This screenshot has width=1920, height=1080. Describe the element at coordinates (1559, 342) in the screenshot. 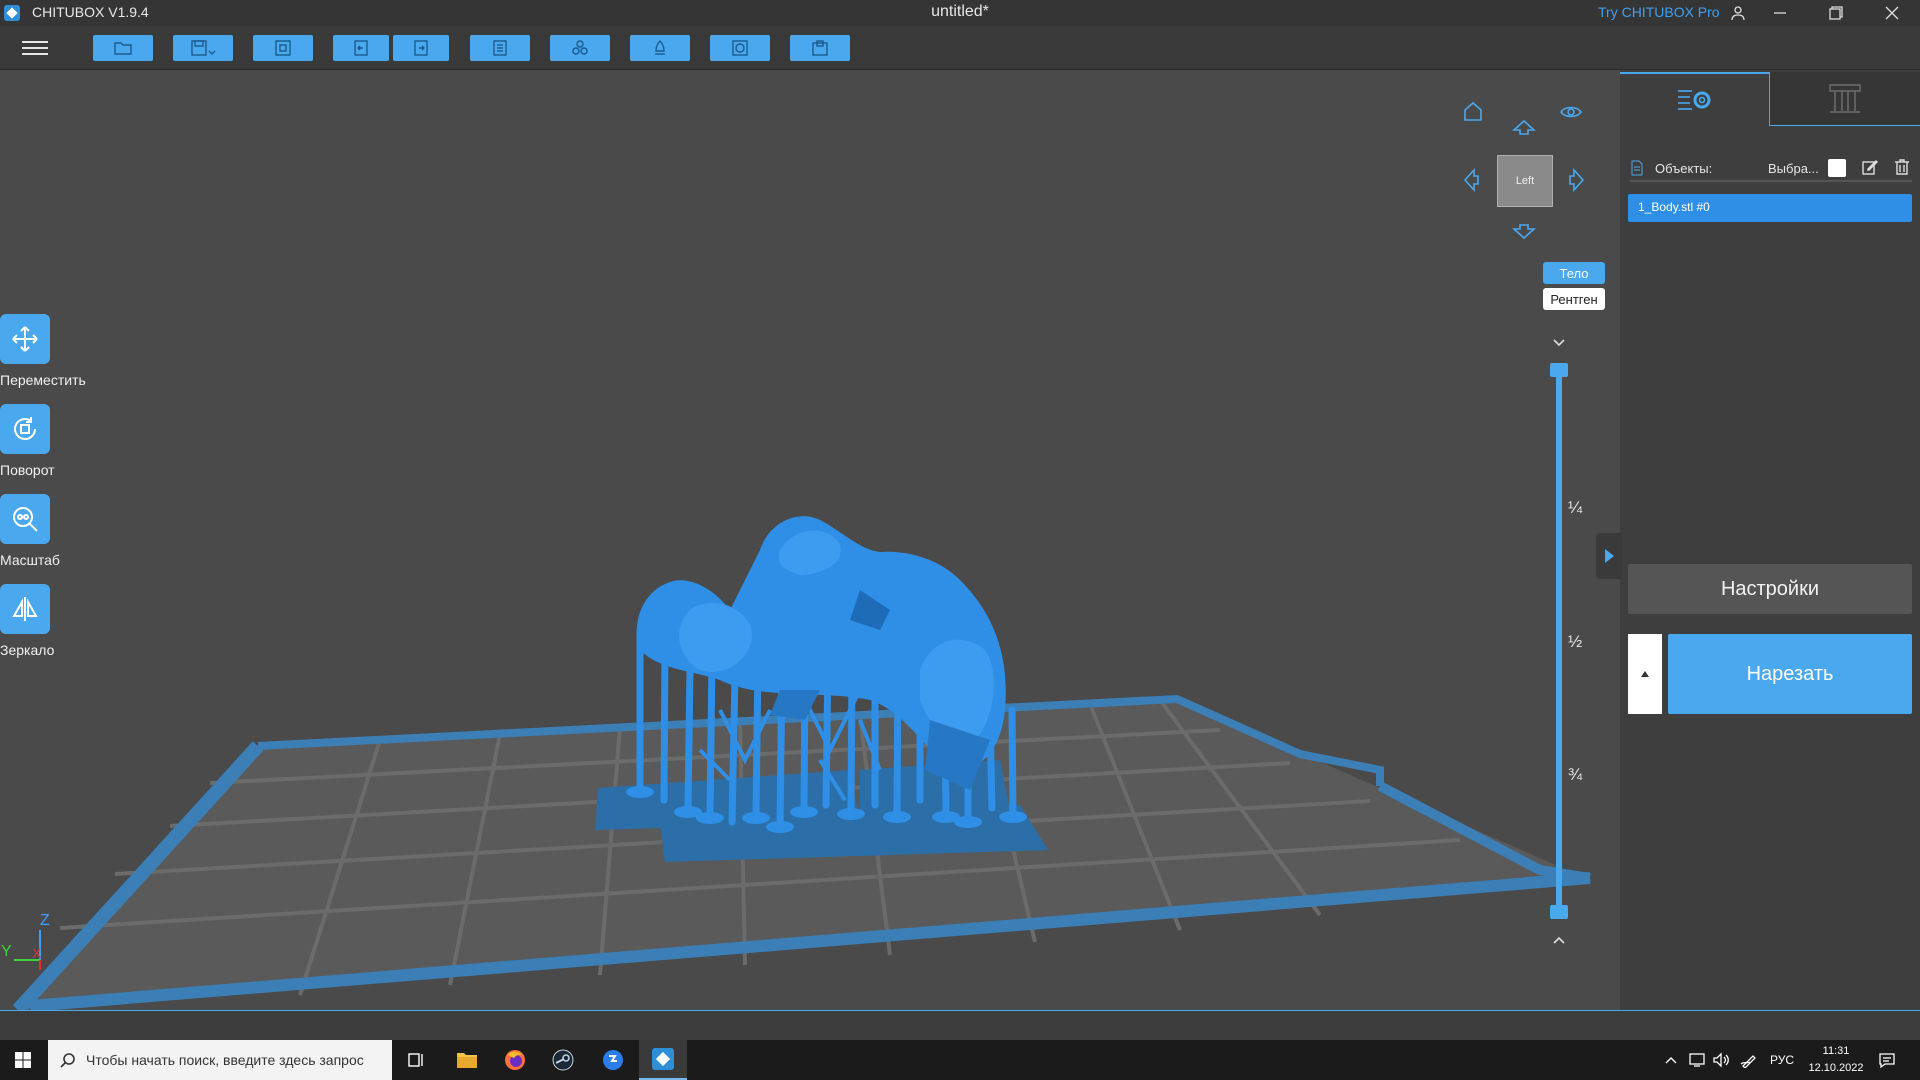

I see `layer-down-chevron-icon` at that location.